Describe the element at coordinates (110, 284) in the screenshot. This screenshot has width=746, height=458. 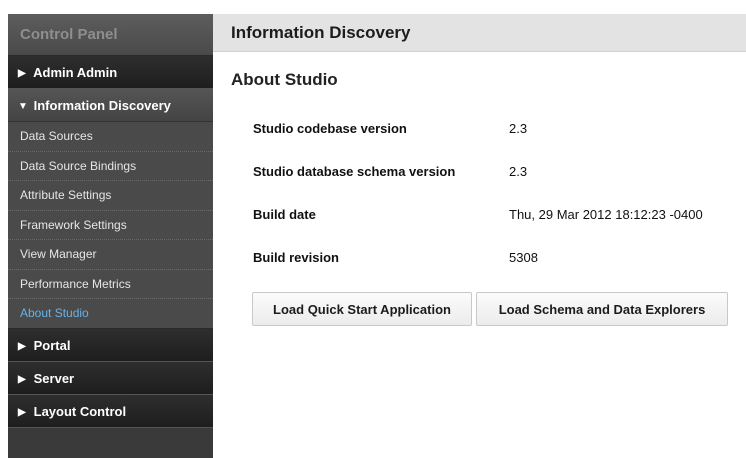
I see `sidebar-item-performance-metrics: Performance Metrics` at that location.